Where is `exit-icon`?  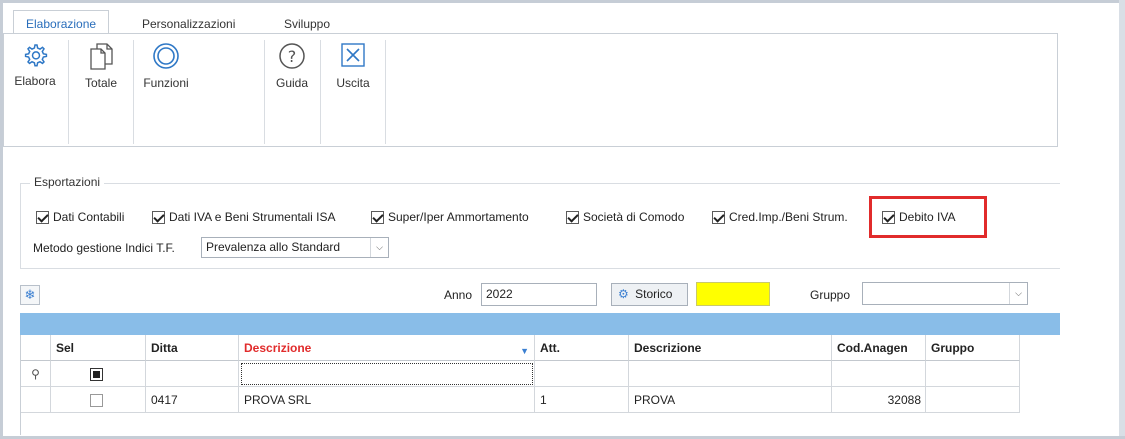 exit-icon is located at coordinates (353, 55).